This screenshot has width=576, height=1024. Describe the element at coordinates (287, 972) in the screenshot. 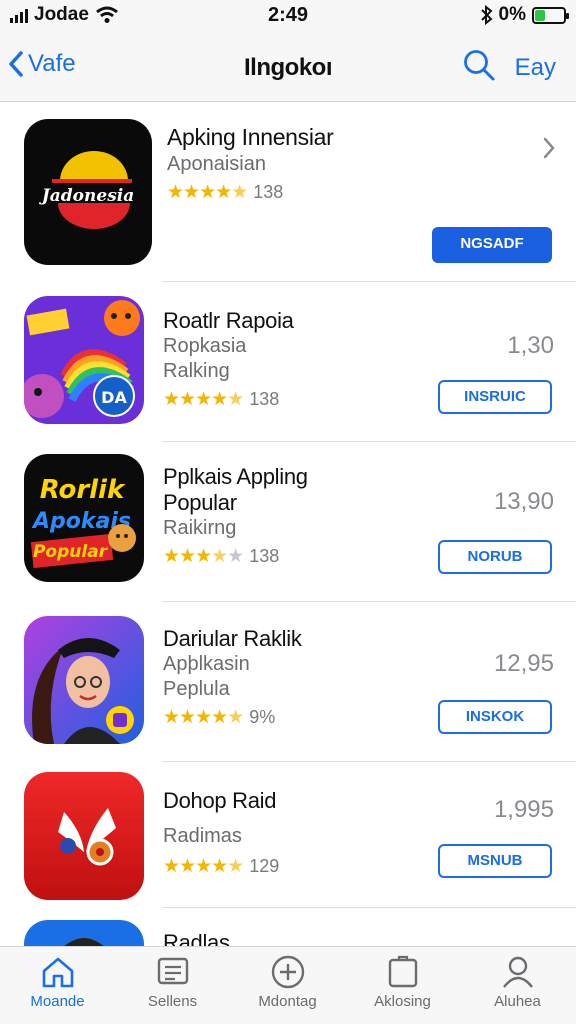

I see `plus-circle-icon` at that location.